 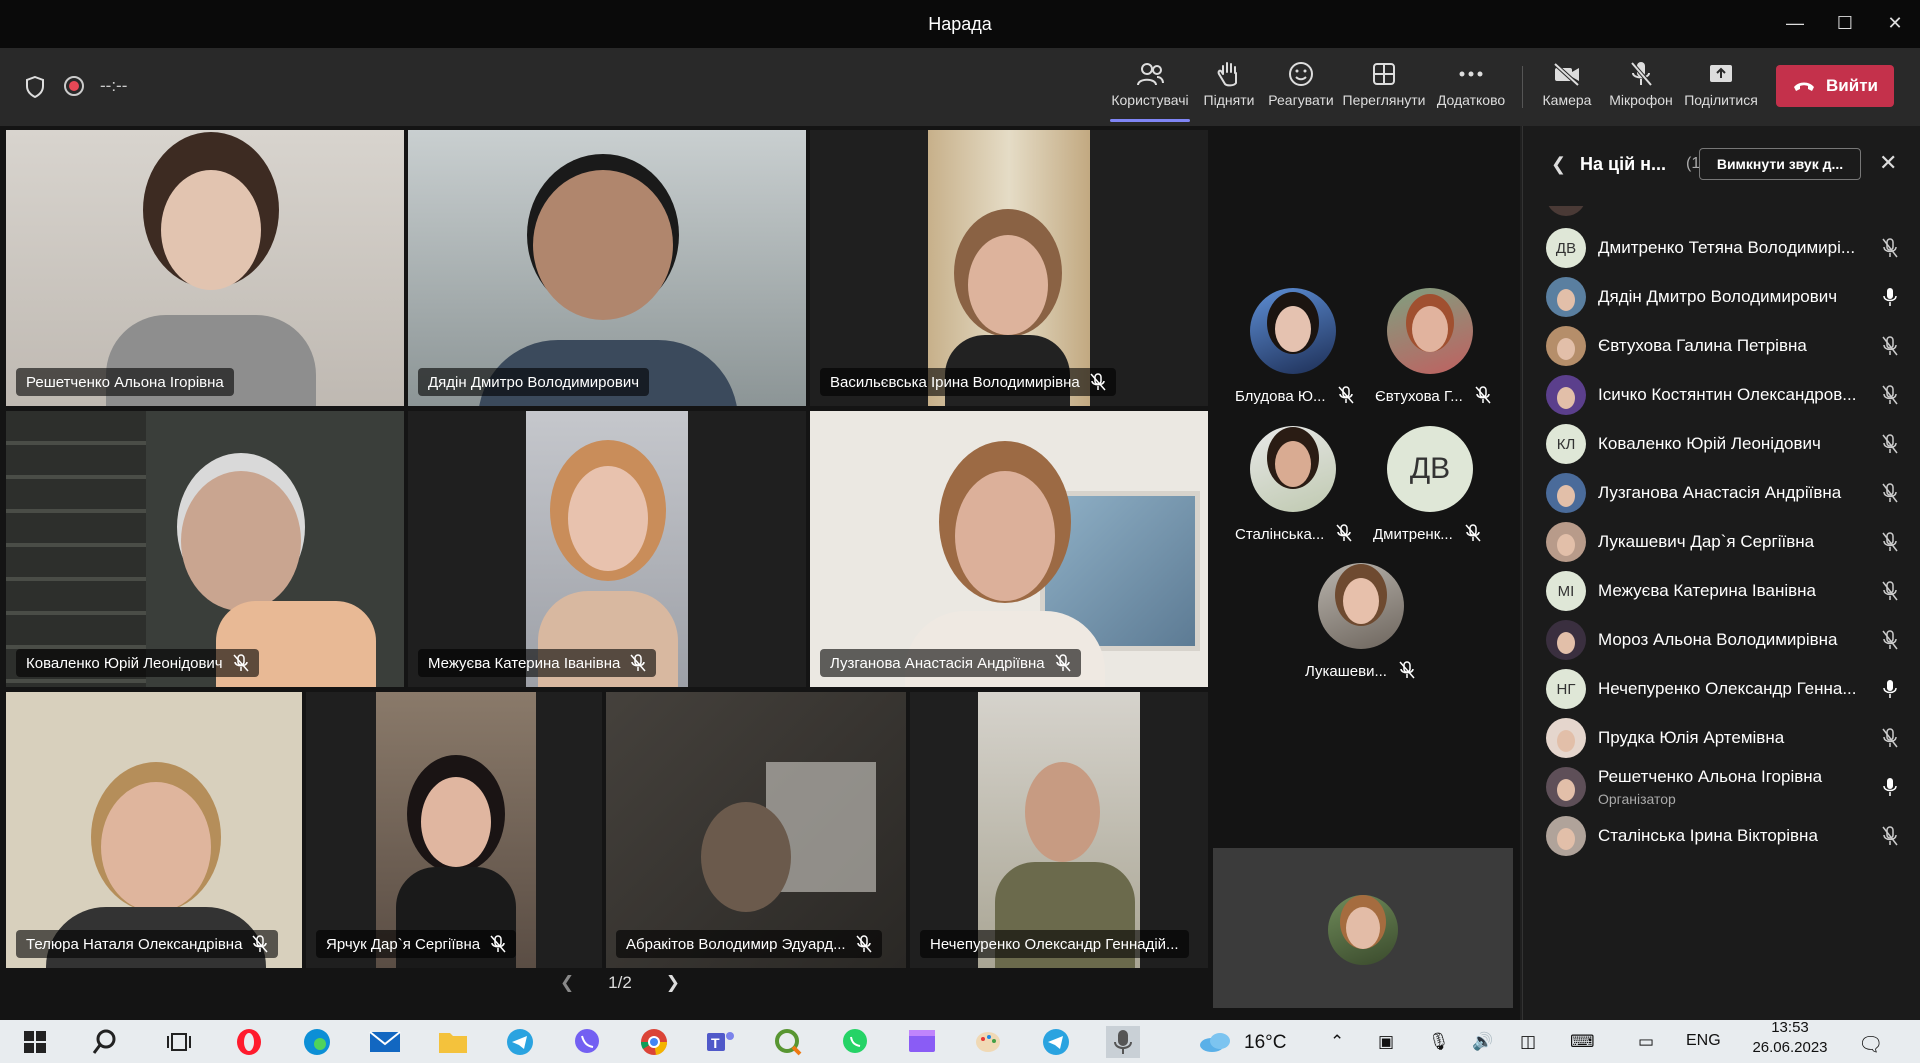 I want to click on mic-button: Мікрофон, so click(x=1641, y=88).